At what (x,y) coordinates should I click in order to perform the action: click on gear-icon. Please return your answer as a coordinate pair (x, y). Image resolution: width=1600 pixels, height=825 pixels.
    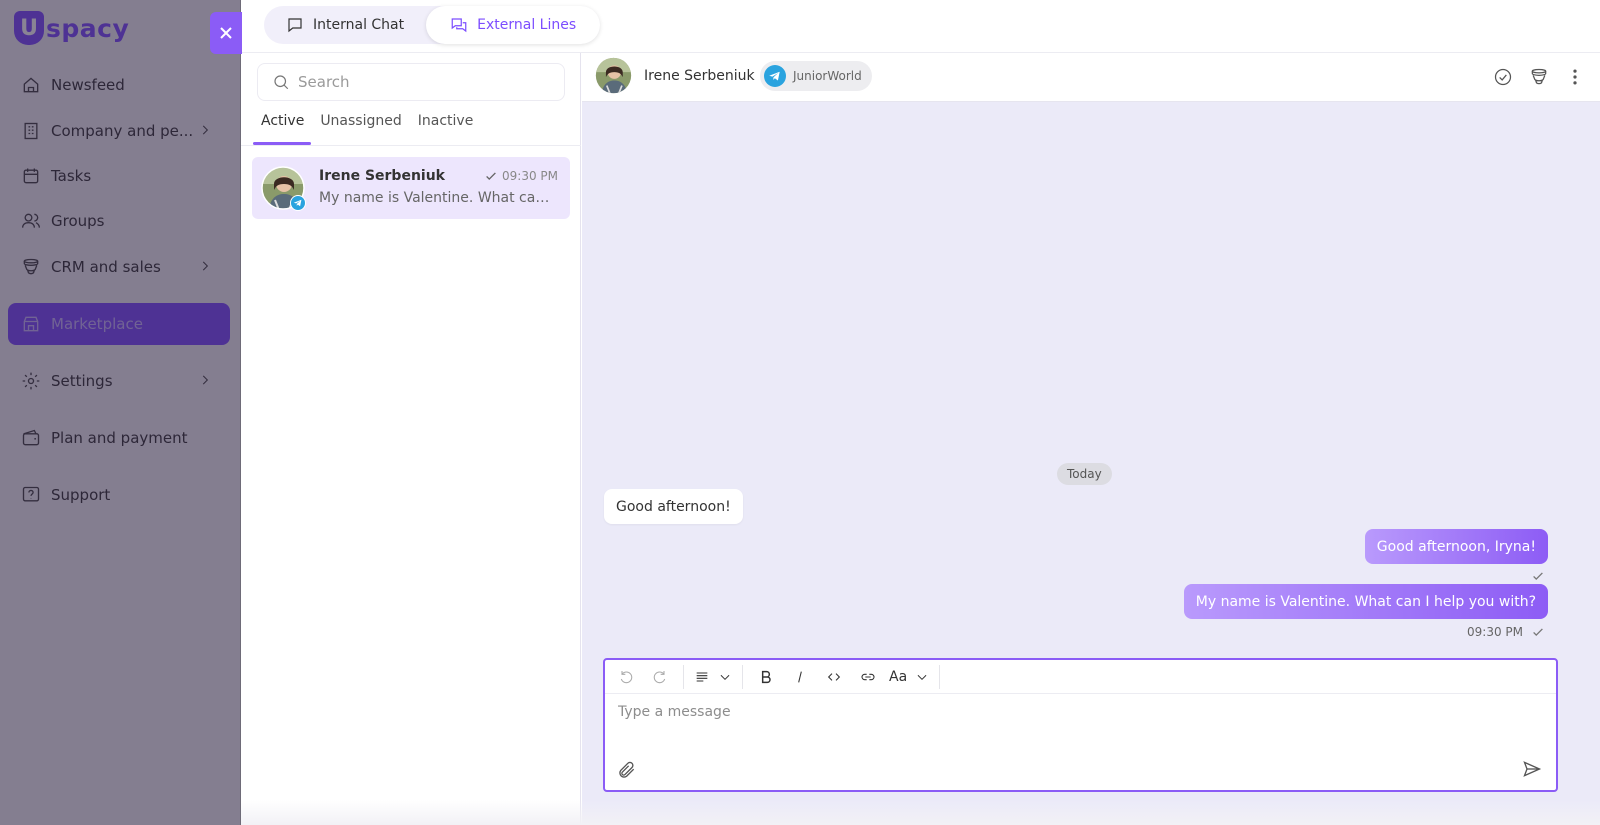
    Looking at the image, I should click on (31, 381).